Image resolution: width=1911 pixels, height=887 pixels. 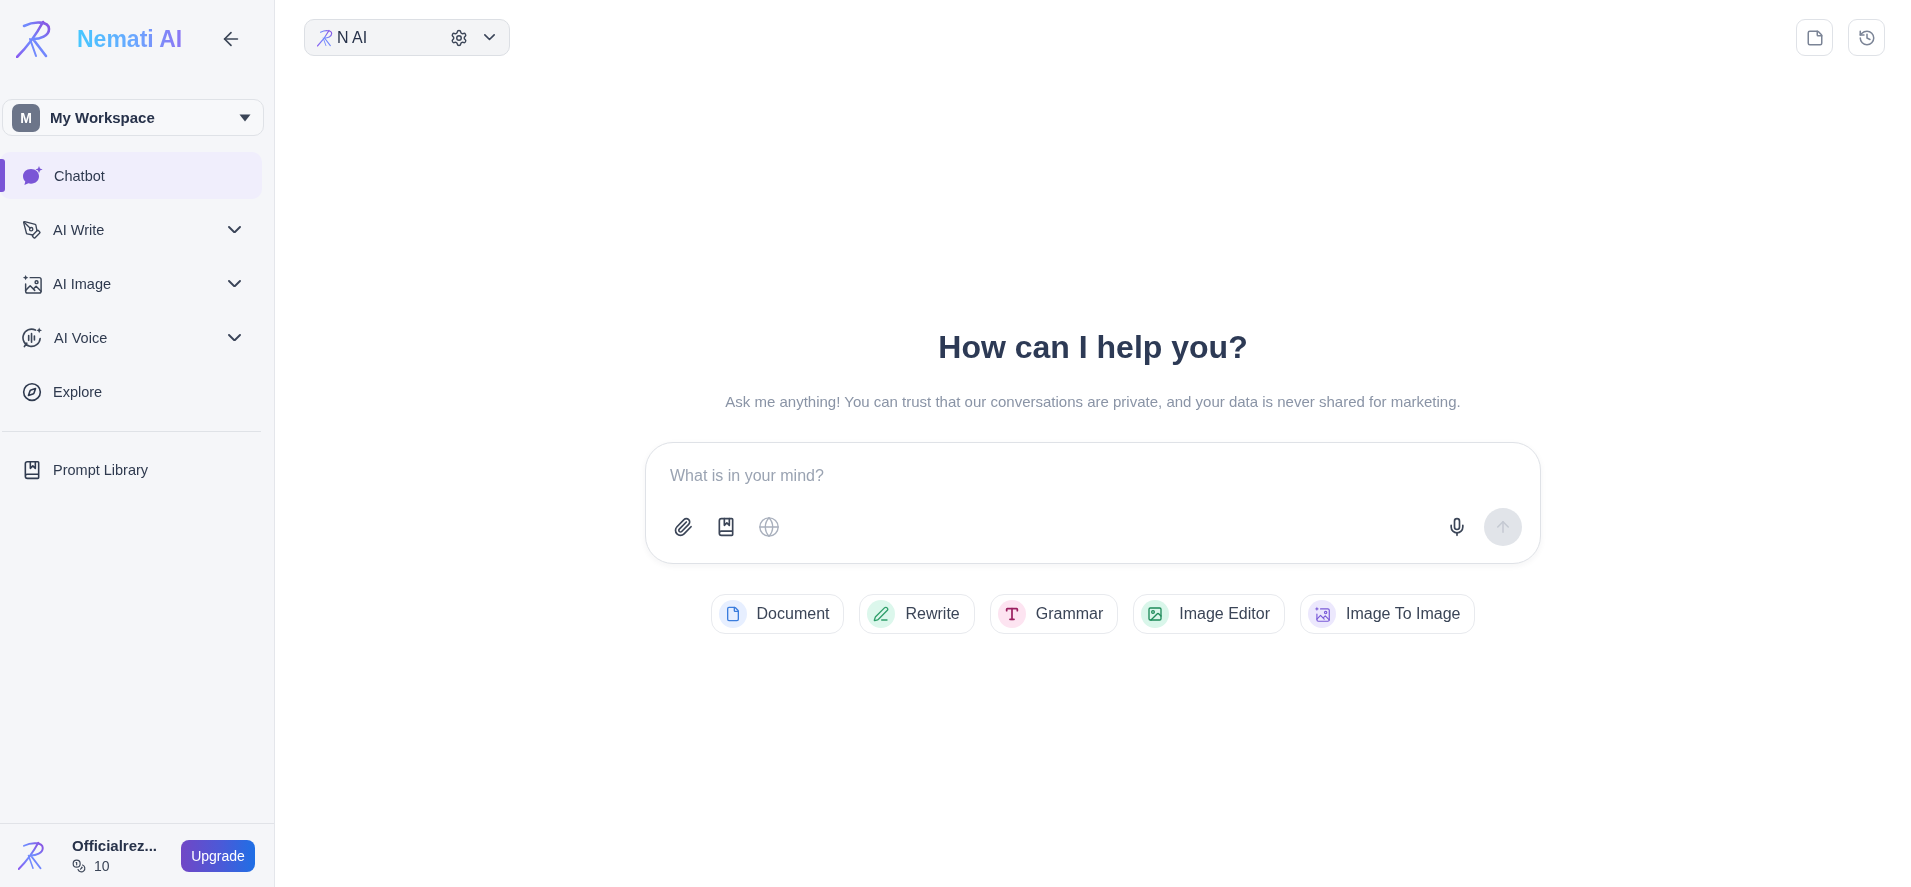 I want to click on note-icon, so click(x=1814, y=37).